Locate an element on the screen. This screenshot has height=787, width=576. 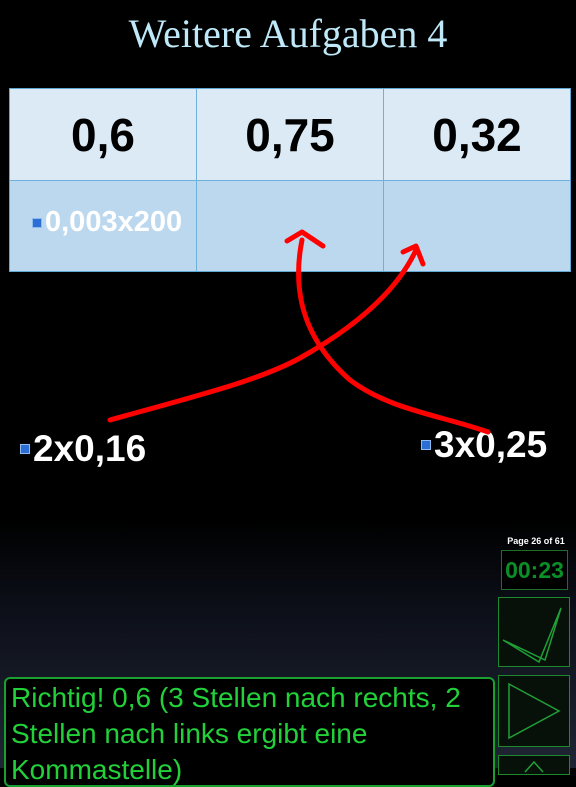
arrow-2-line is located at coordinates (393, 336).